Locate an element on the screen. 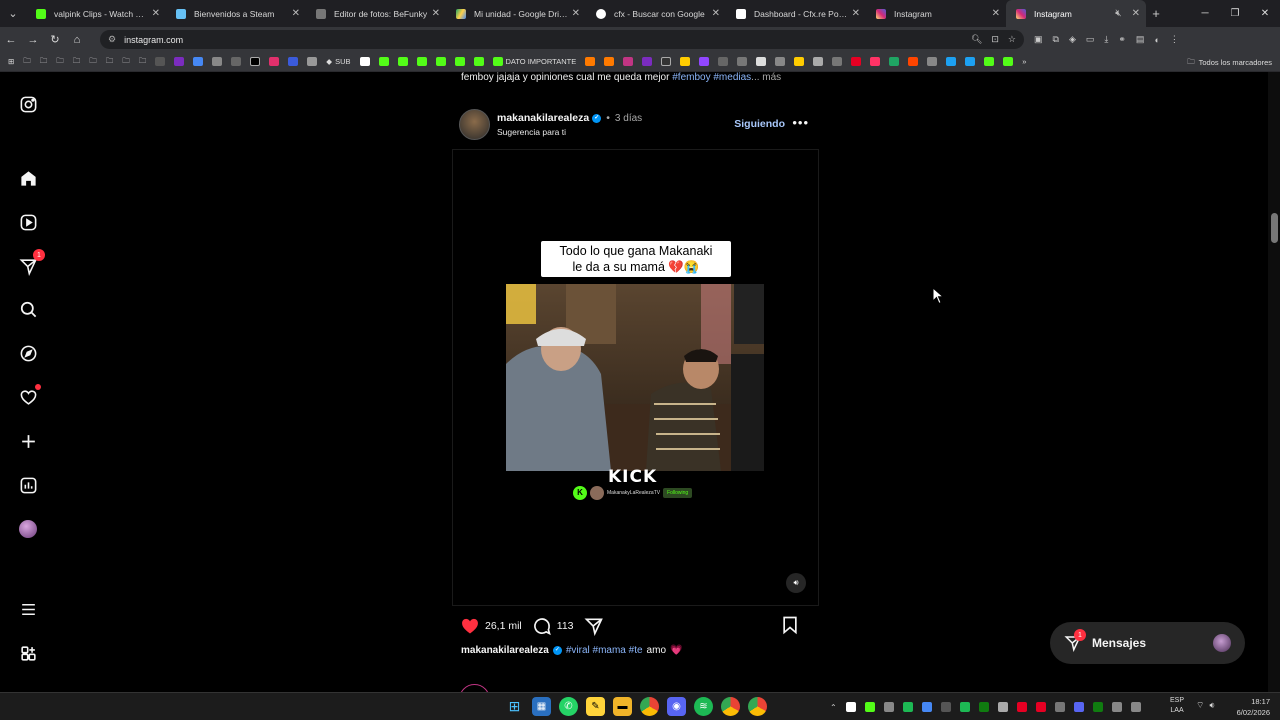 The image size is (1280, 720). tab-google-search: cfx - Buscar con Google ✕ is located at coordinates (656, 13).